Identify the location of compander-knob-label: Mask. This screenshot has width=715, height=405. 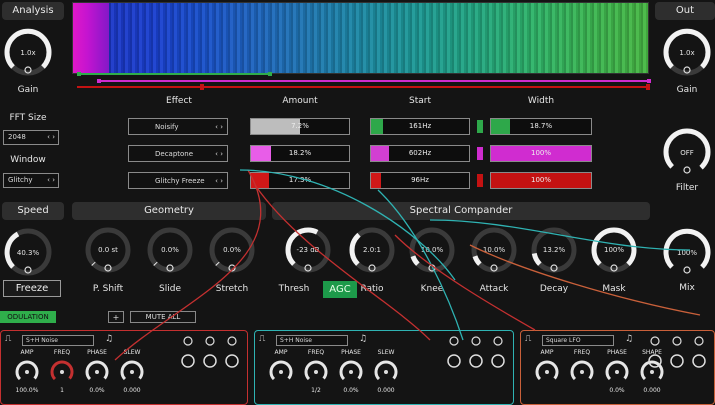
(614, 289).